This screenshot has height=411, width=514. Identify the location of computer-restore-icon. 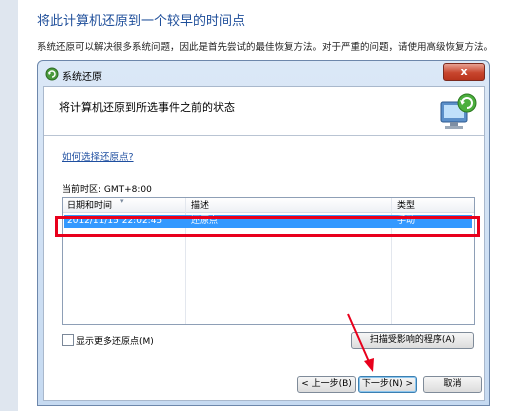
(458, 111).